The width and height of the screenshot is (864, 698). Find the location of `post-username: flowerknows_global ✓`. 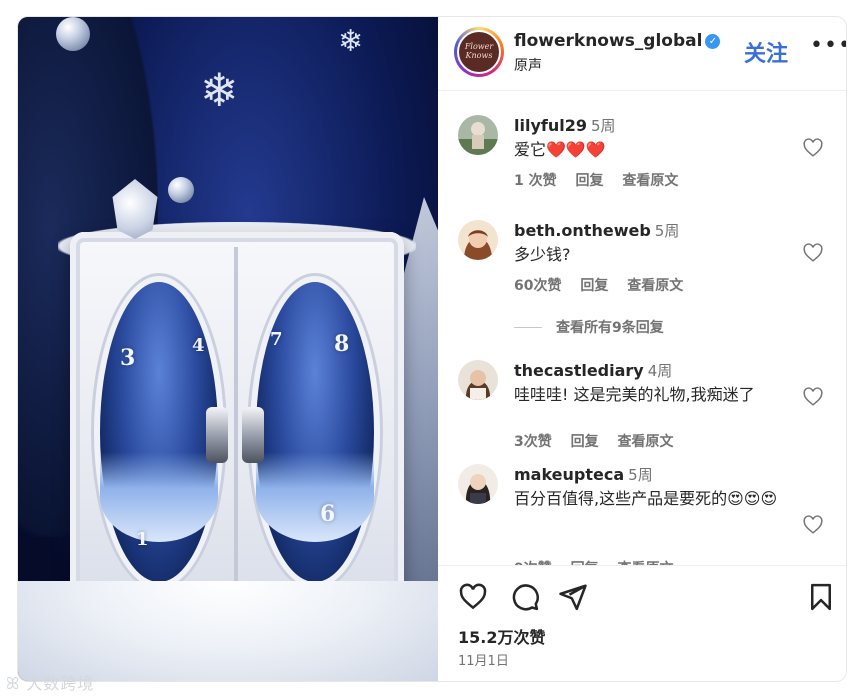

post-username: flowerknows_global ✓ is located at coordinates (617, 41).